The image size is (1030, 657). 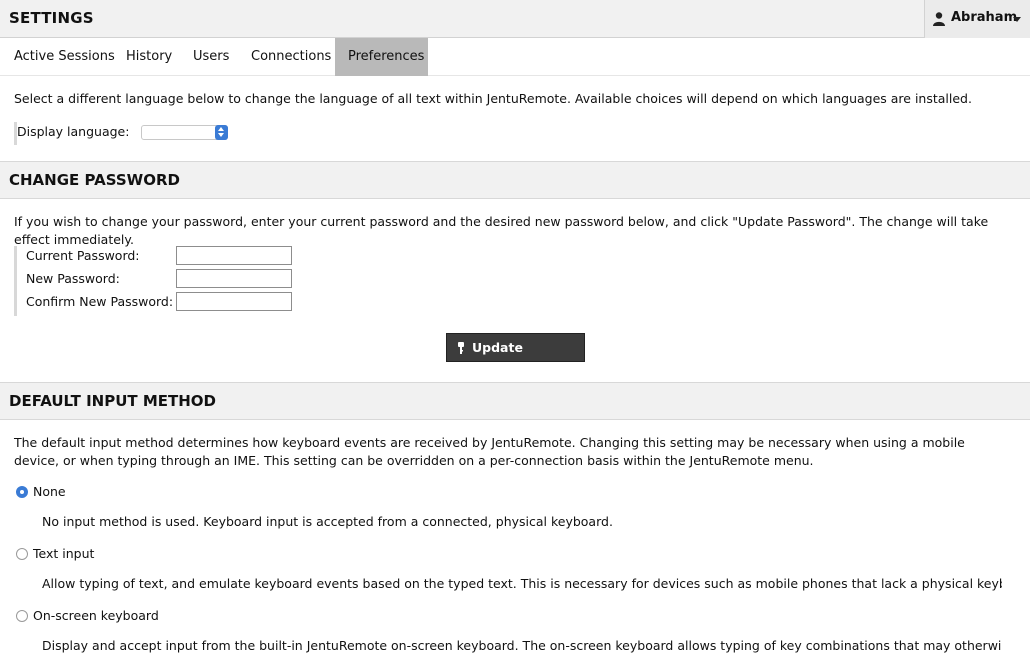 What do you see at coordinates (96, 615) in the screenshot?
I see `radio-onscreen-keyboard-label: On-screen keyboard` at bounding box center [96, 615].